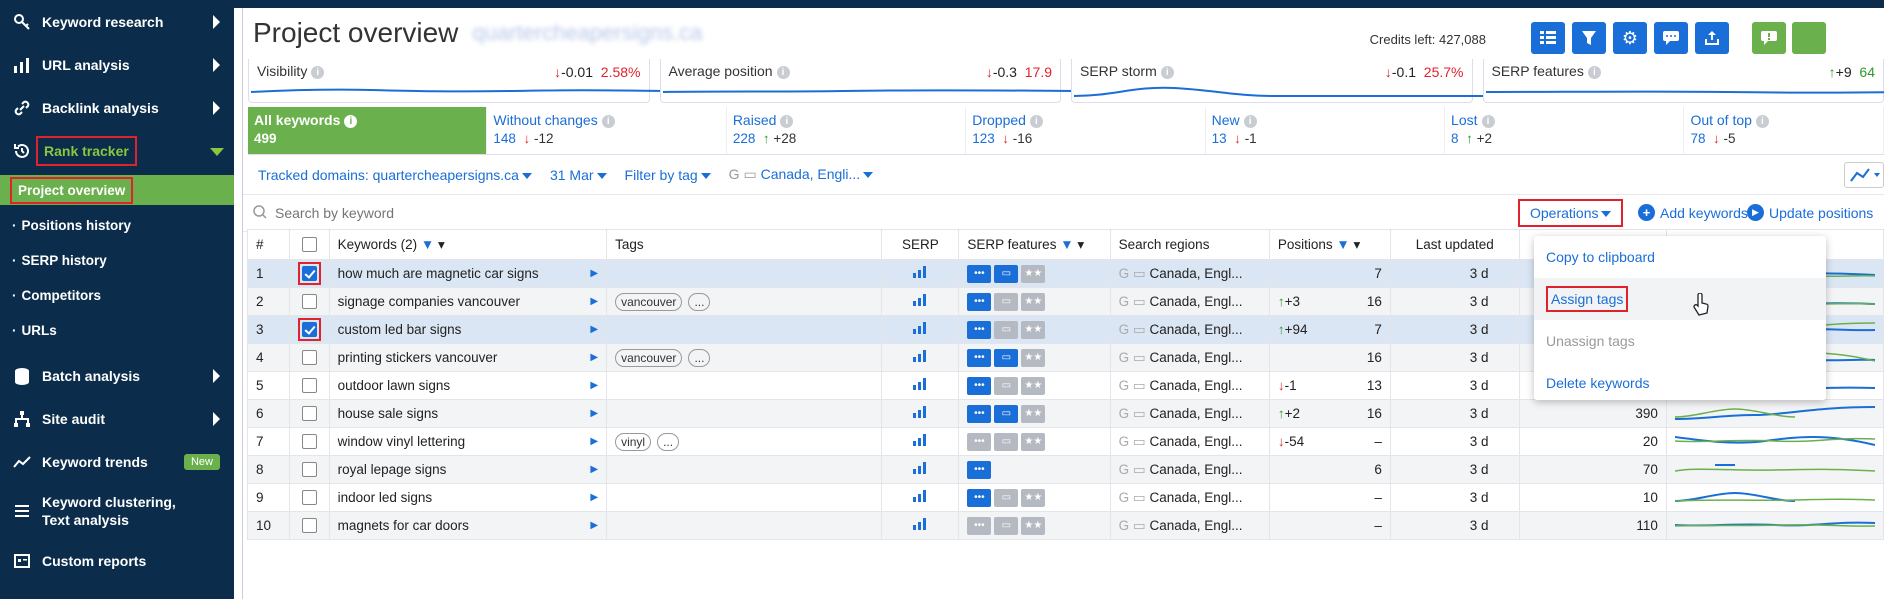  What do you see at coordinates (1548, 38) in the screenshot?
I see `grid-view-button` at bounding box center [1548, 38].